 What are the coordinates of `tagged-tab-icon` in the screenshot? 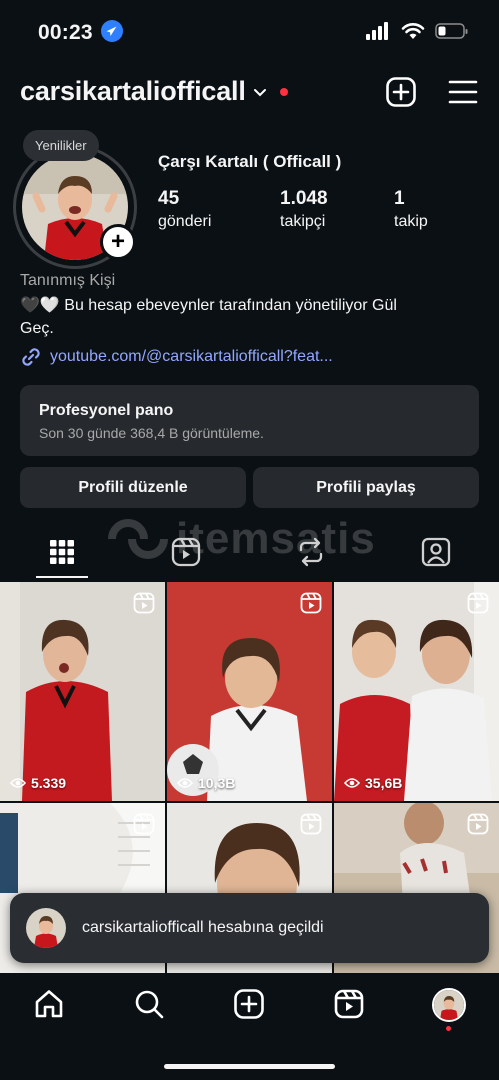 It's located at (436, 552).